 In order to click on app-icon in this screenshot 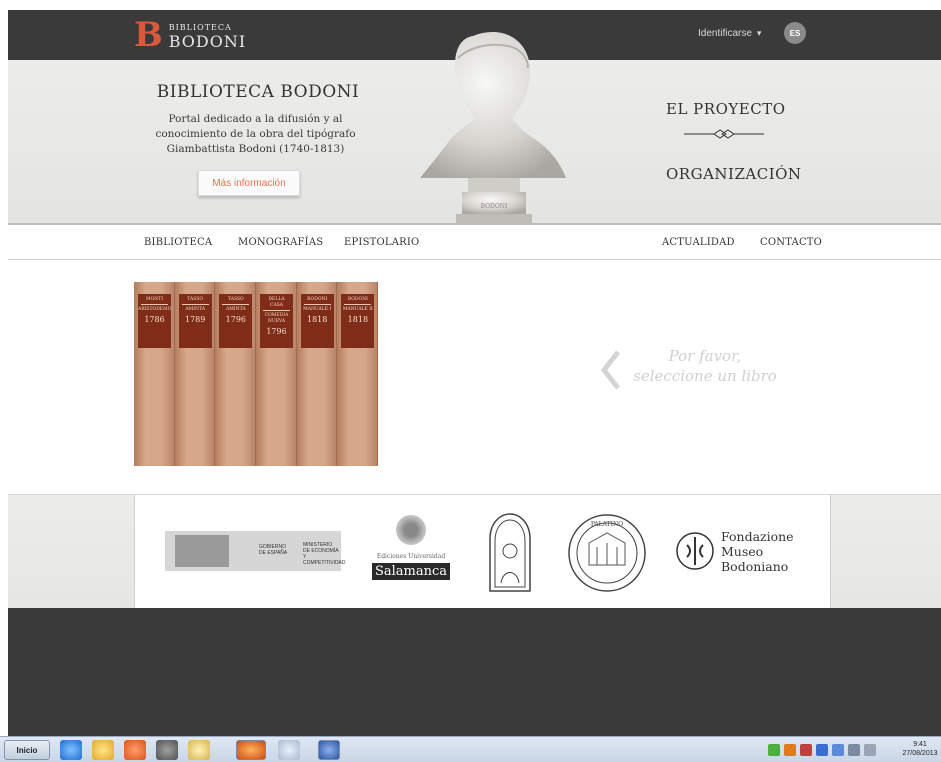, I will do `click(167, 750)`.